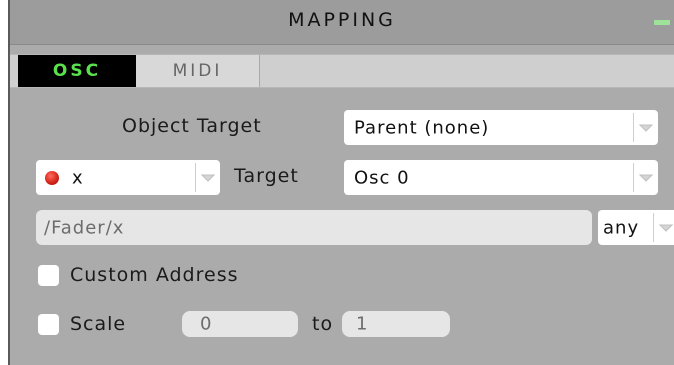  Describe the element at coordinates (192, 126) in the screenshot. I see `object-target-label: Object Target` at that location.